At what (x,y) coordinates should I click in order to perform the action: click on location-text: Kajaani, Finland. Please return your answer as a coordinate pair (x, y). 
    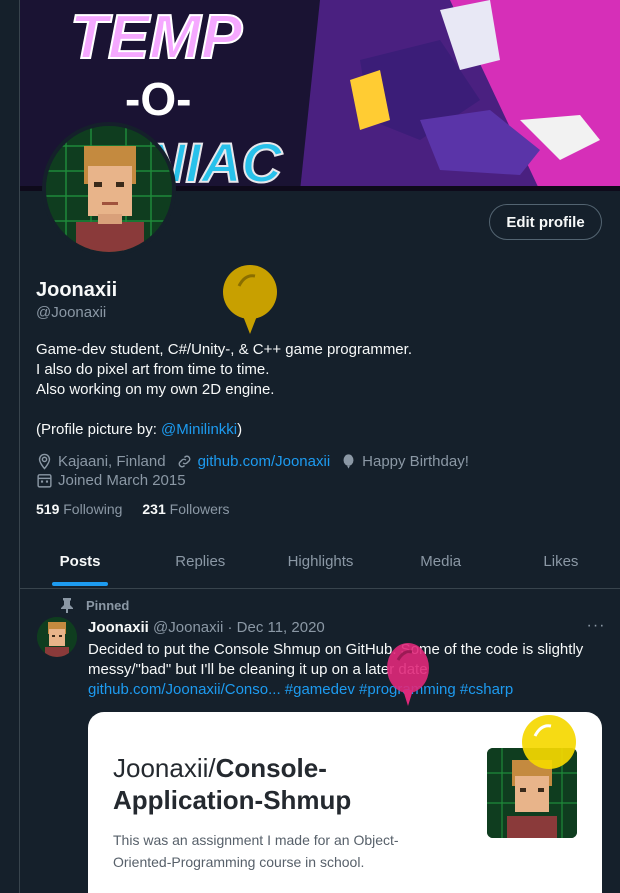
    Looking at the image, I should click on (112, 461).